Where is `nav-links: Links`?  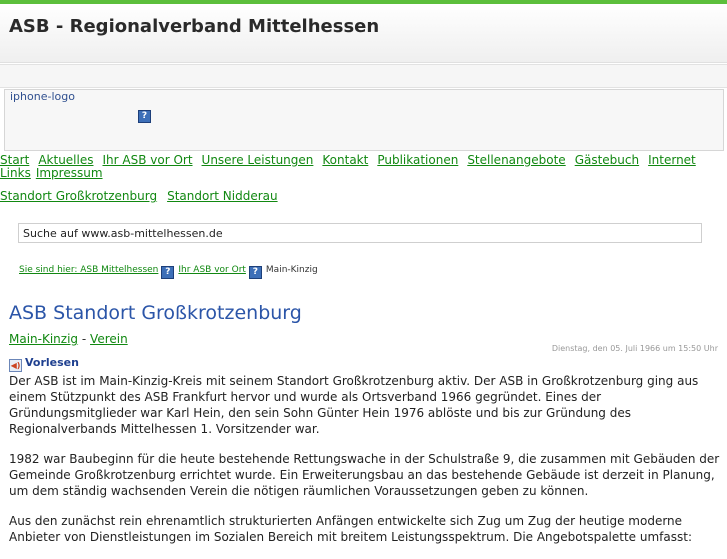
nav-links: Links is located at coordinates (15, 173).